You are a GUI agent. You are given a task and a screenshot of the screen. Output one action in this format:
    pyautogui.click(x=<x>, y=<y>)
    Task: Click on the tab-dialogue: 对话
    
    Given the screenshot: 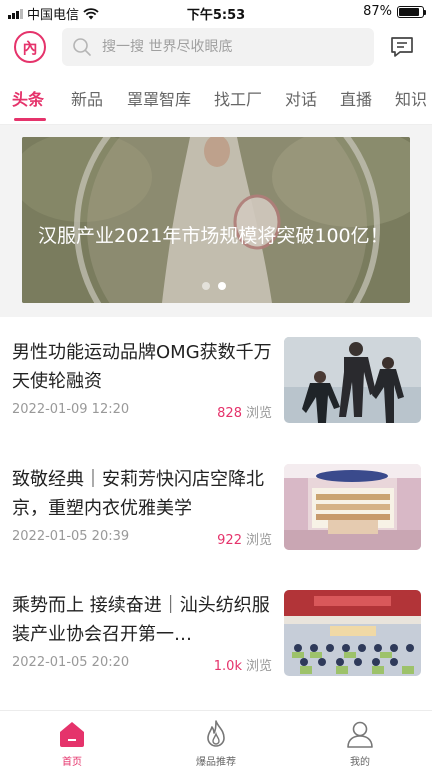 What is the action you would take?
    pyautogui.click(x=301, y=98)
    